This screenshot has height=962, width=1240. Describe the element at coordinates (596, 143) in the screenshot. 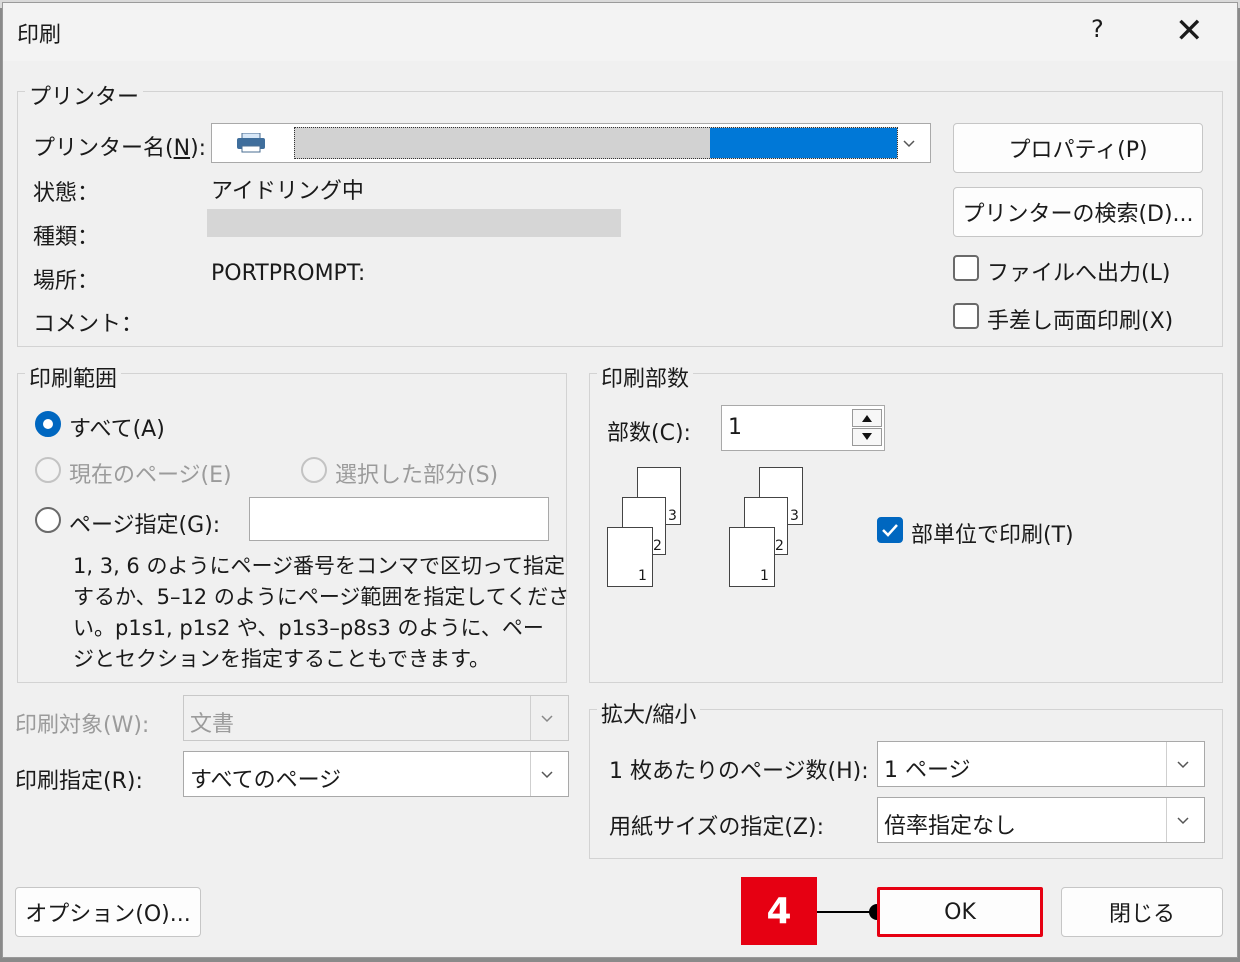

I see `printer-name-selected` at that location.